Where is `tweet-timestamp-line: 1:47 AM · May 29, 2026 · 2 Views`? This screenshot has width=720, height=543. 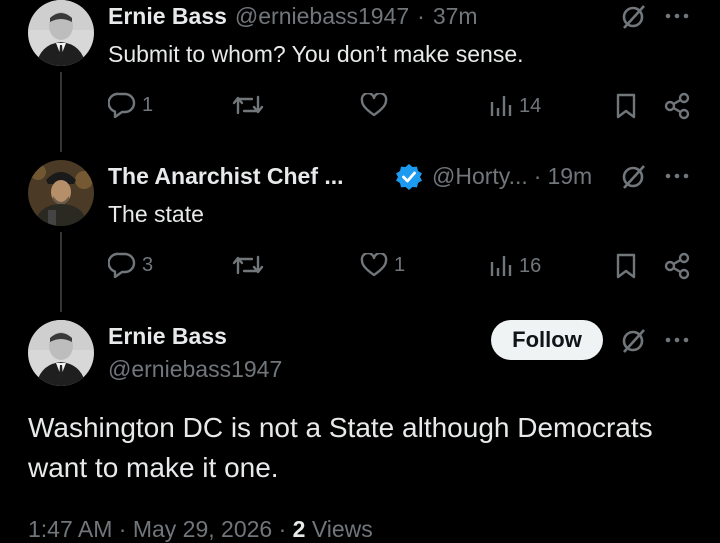
tweet-timestamp-line: 1:47 AM · May 29, 2026 · 2 Views is located at coordinates (200, 529).